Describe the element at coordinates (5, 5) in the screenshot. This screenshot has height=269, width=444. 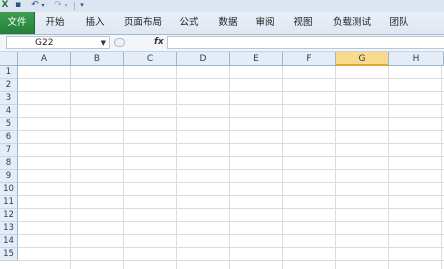
I see `excel-icon: X` at that location.